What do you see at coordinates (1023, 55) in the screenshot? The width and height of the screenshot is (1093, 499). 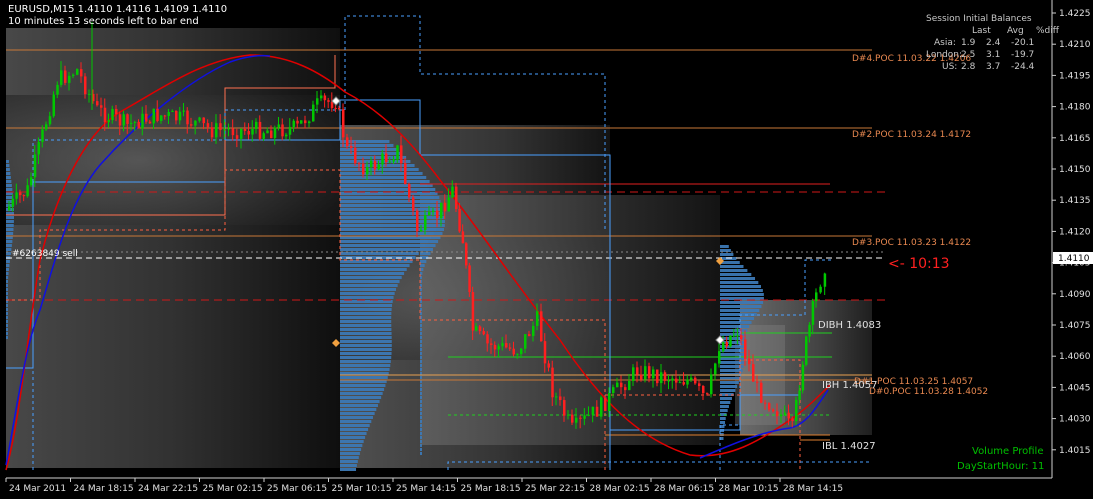 I see `row-london-diff: -19.7` at bounding box center [1023, 55].